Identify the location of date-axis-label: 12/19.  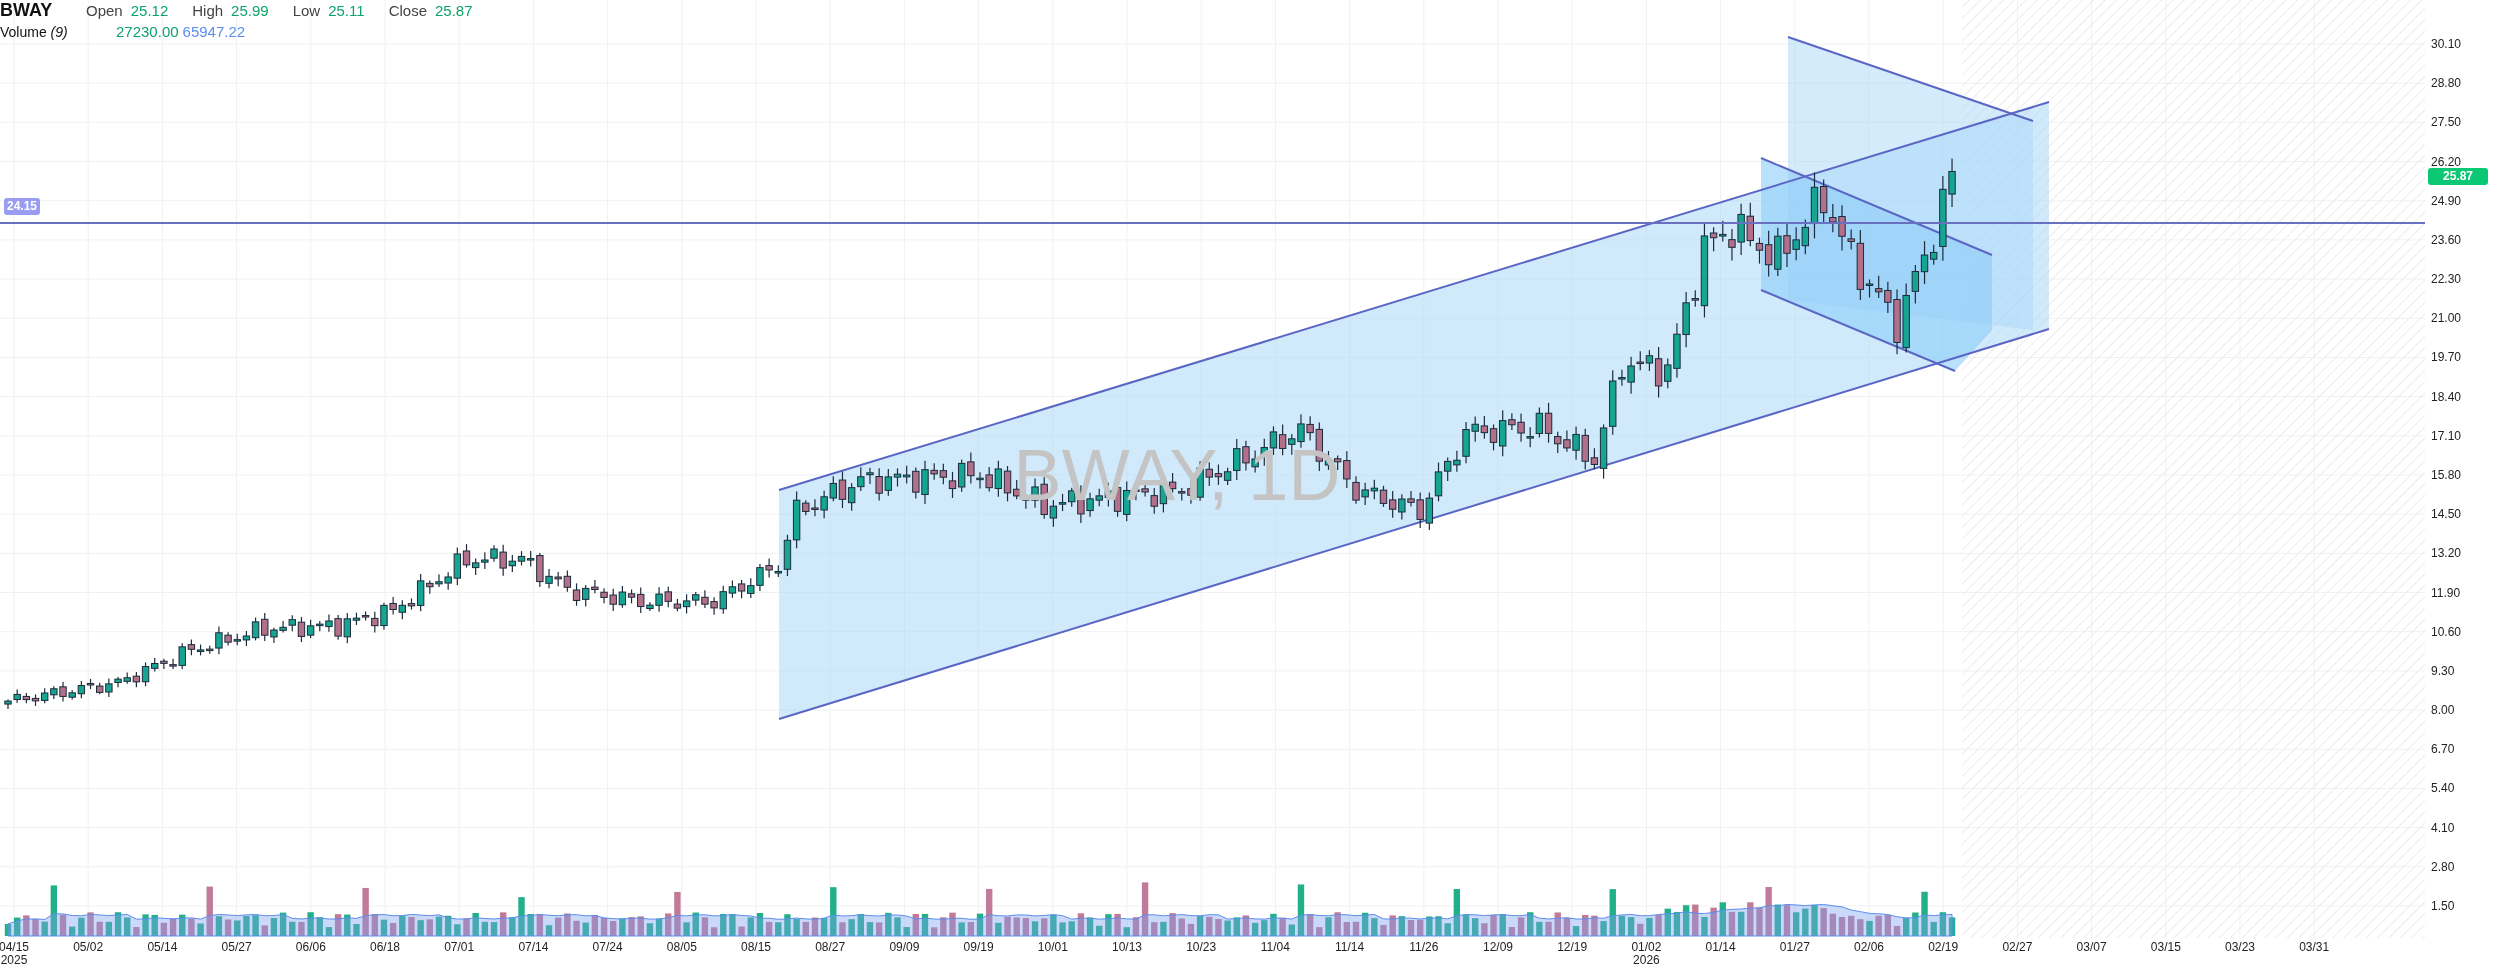
(1572, 947).